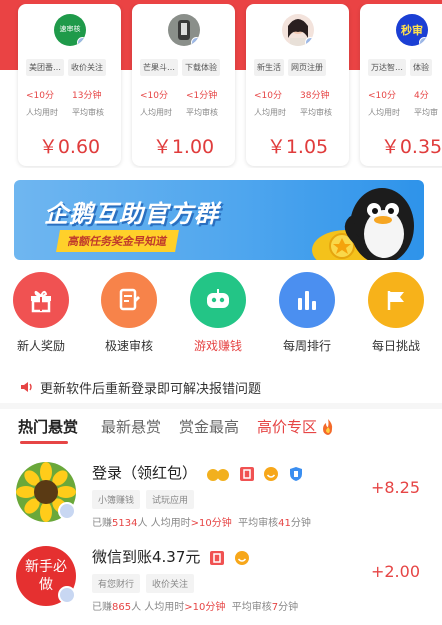 The width and height of the screenshot is (442, 625). I want to click on entry-new-user-reward: 新人奖励, so click(42, 313).